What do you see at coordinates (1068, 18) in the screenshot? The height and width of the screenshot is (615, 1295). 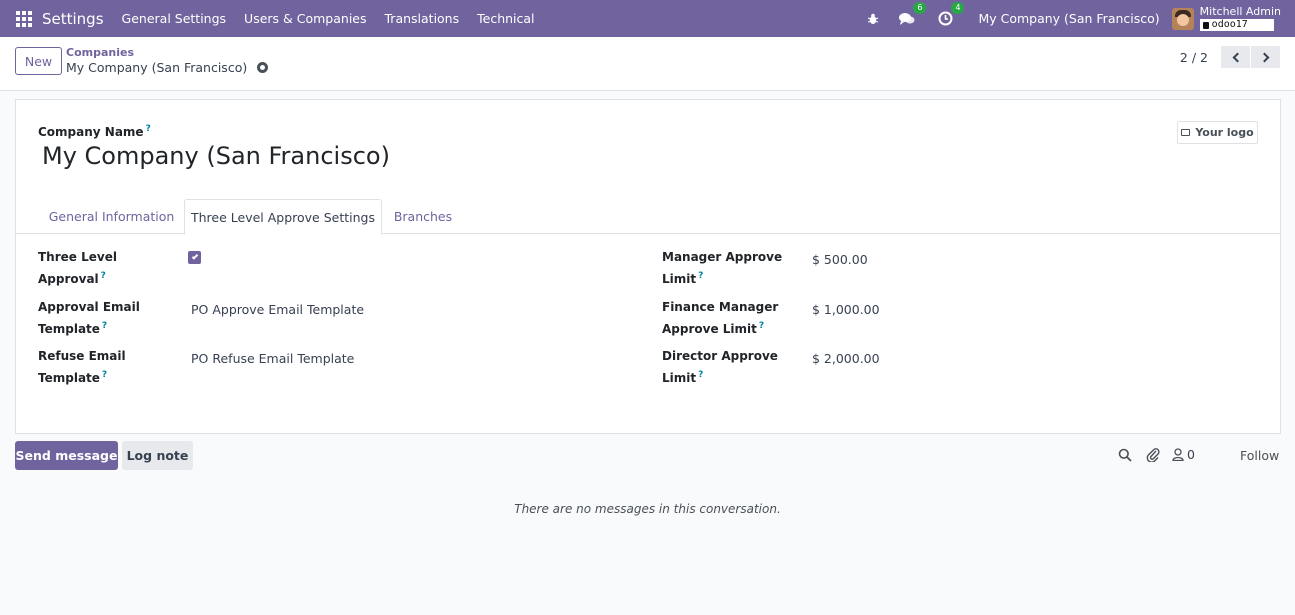 I see `company-switcher: My Company (San Francisco)` at bounding box center [1068, 18].